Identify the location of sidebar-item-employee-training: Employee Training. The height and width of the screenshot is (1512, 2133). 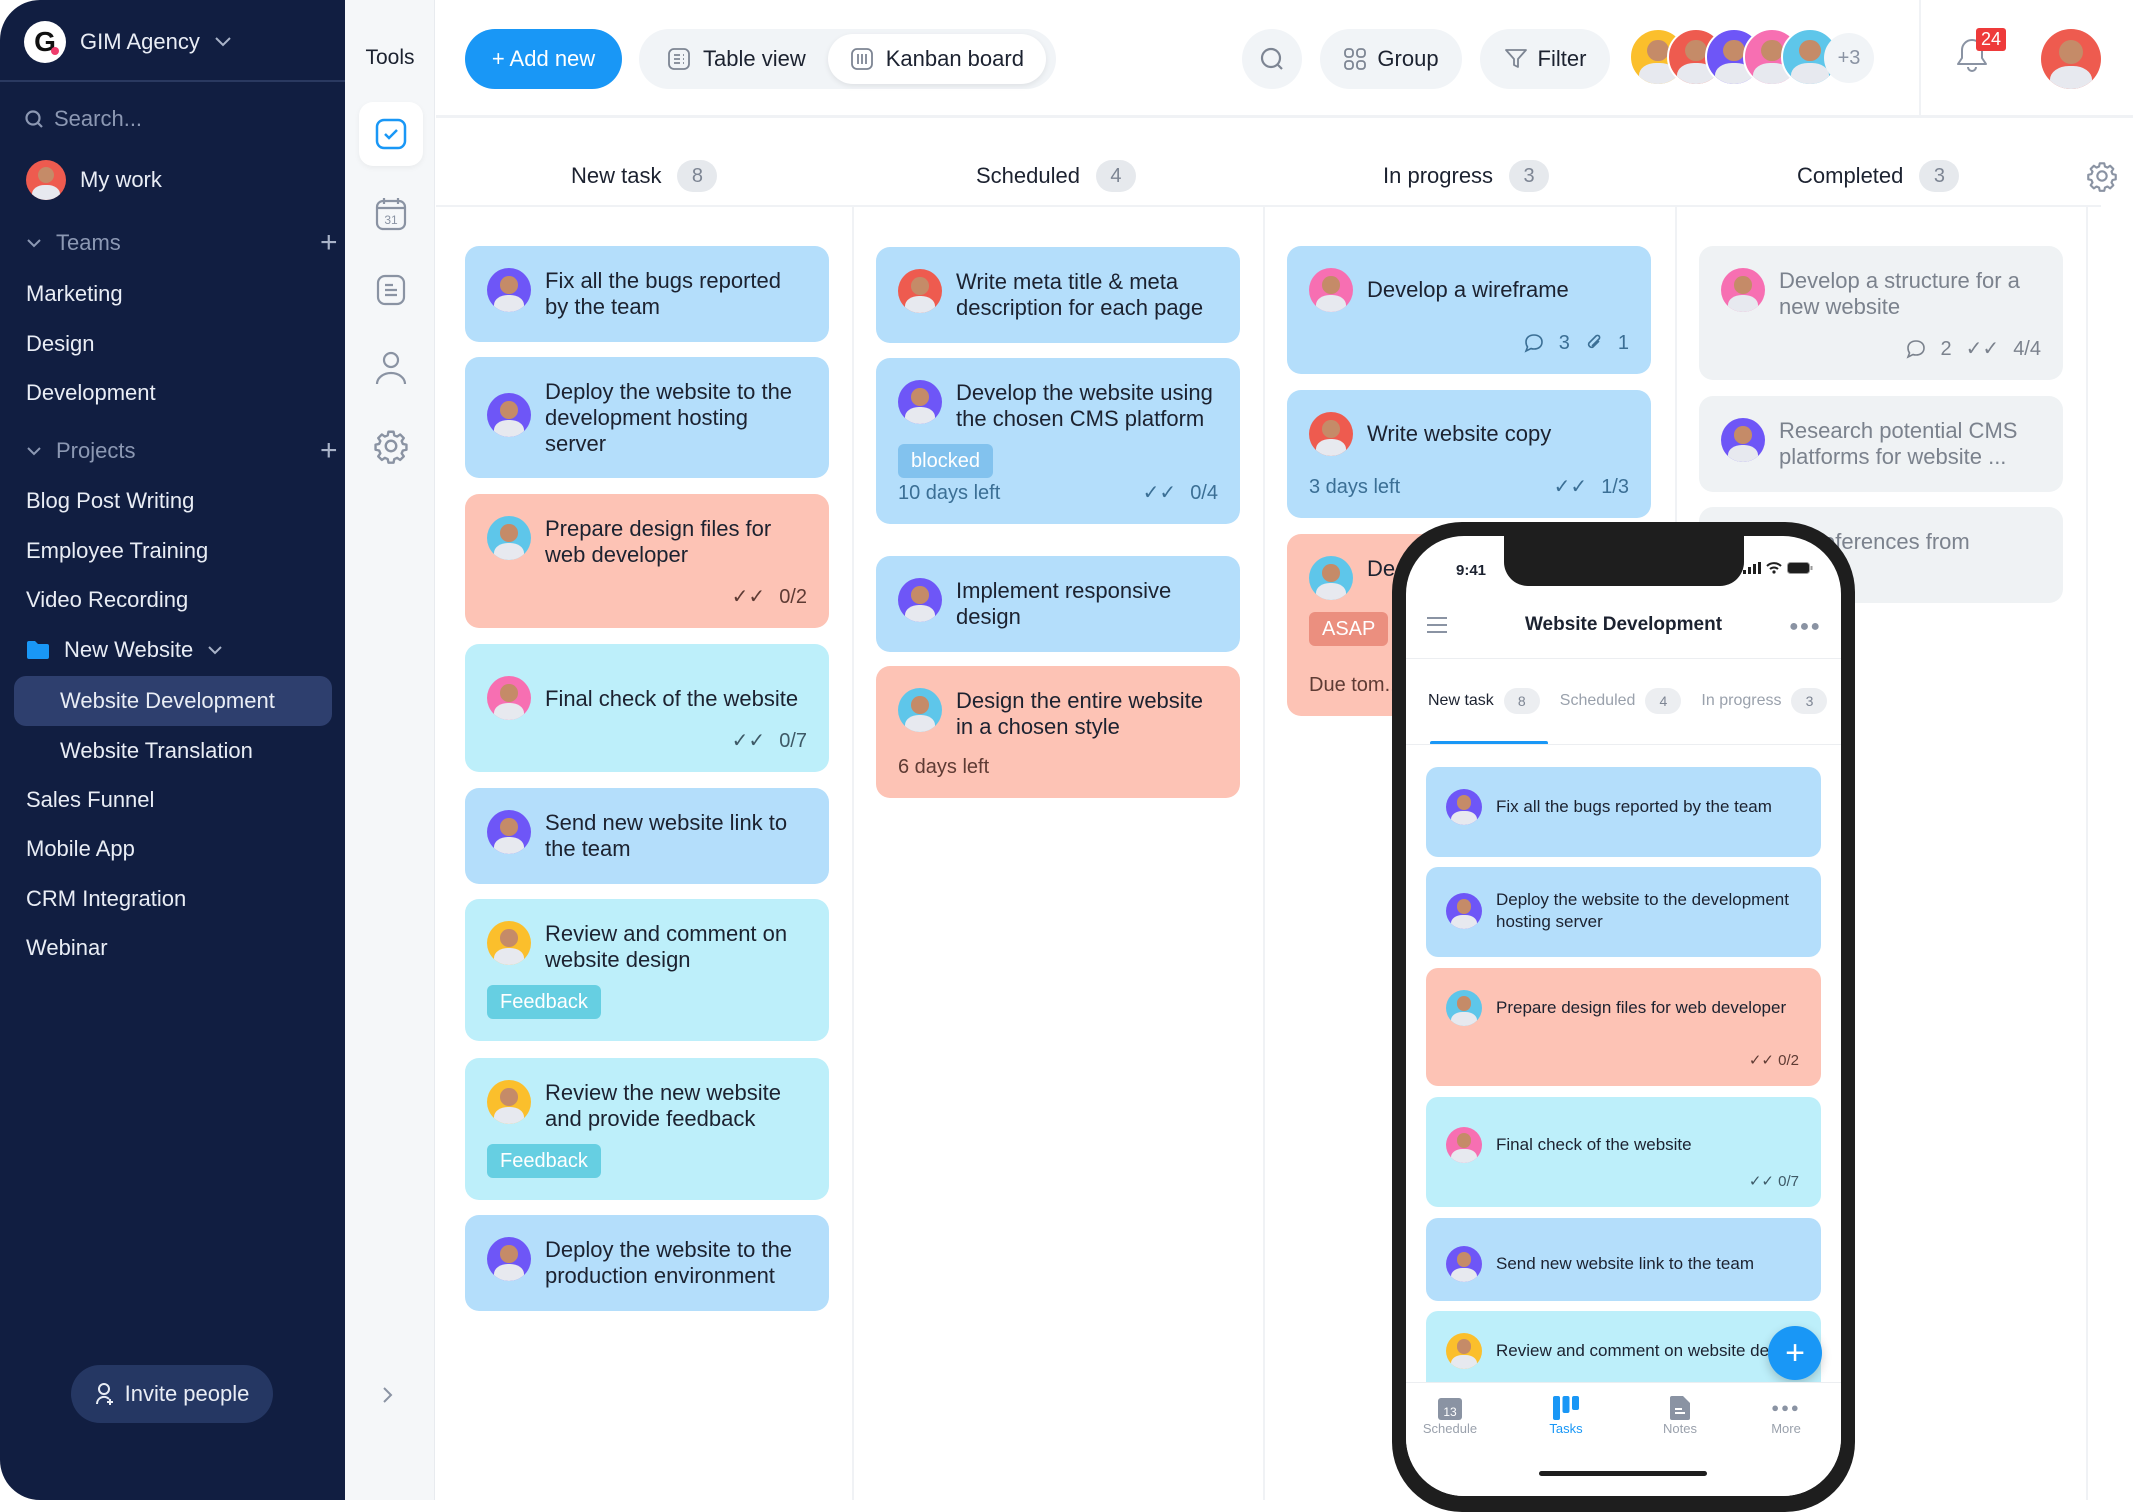
(117, 551).